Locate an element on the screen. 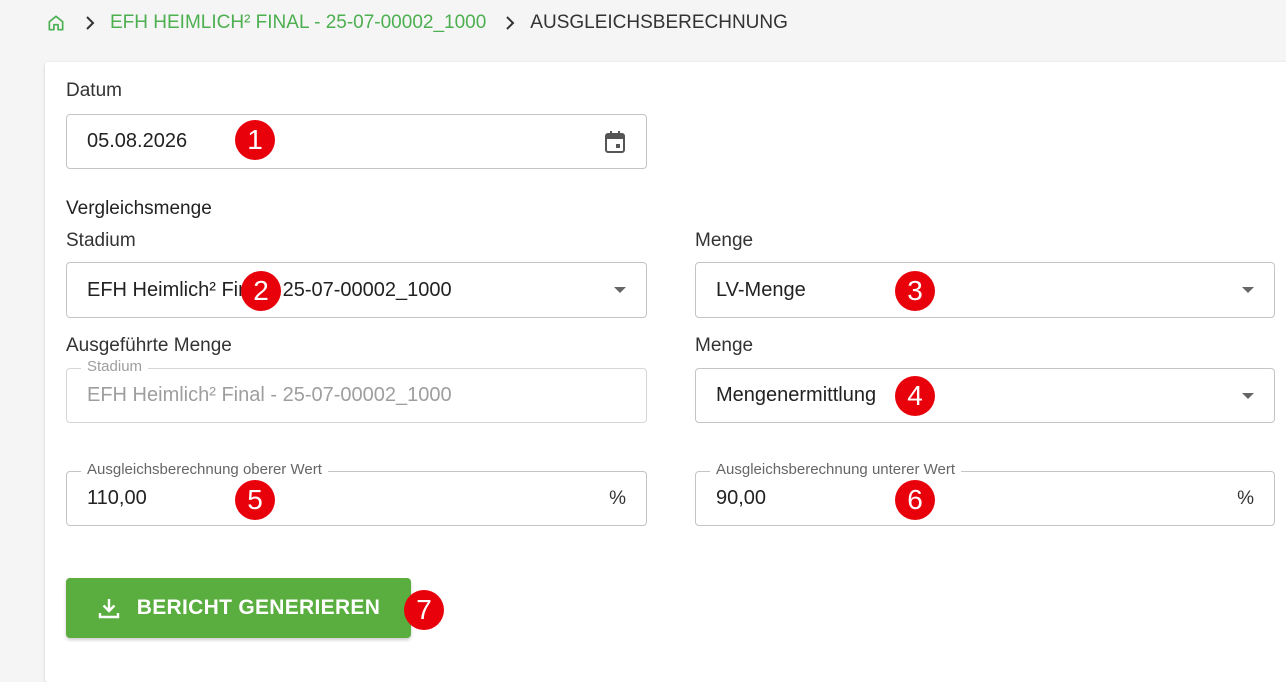  stadium-value: EFH Heimlich² Final - 25-07-00002_1000 is located at coordinates (269, 289).